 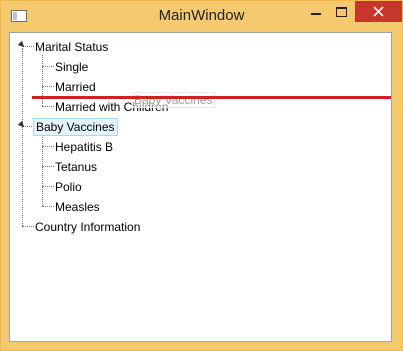 What do you see at coordinates (75, 87) in the screenshot?
I see `tree-item-married: Married` at bounding box center [75, 87].